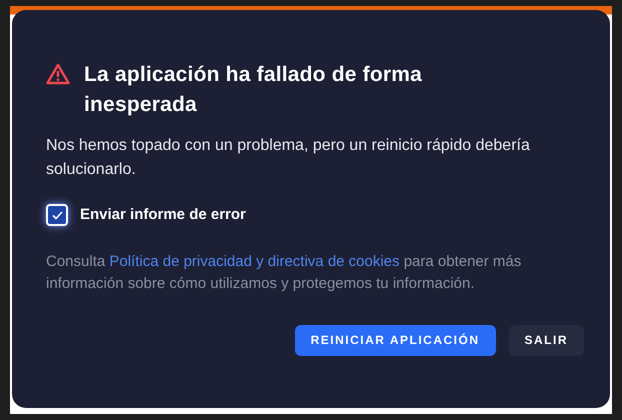  What do you see at coordinates (288, 158) in the screenshot?
I see `dialog-message: Nos hemos topado con un problema, pero un reinicio rápido debería solucionarlo.` at bounding box center [288, 158].